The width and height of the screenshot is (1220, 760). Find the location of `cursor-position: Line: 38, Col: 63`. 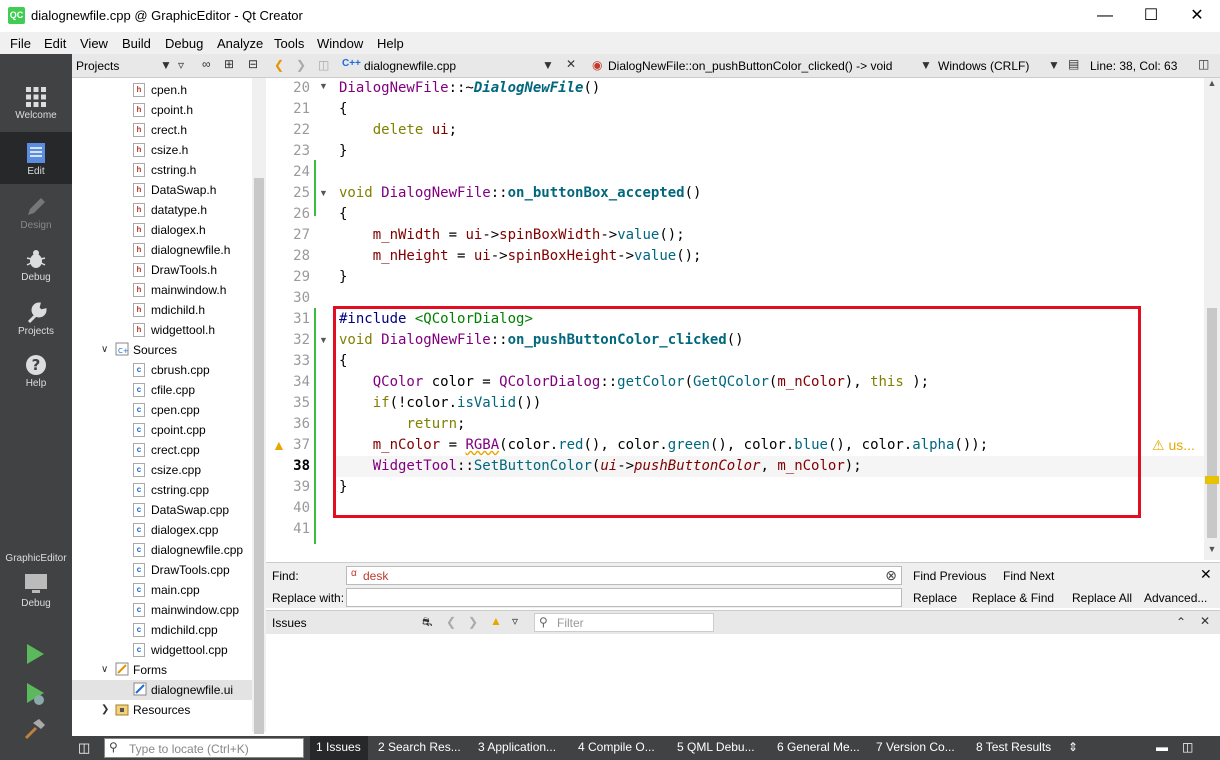

cursor-position: Line: 38, Col: 63 is located at coordinates (1133, 66).